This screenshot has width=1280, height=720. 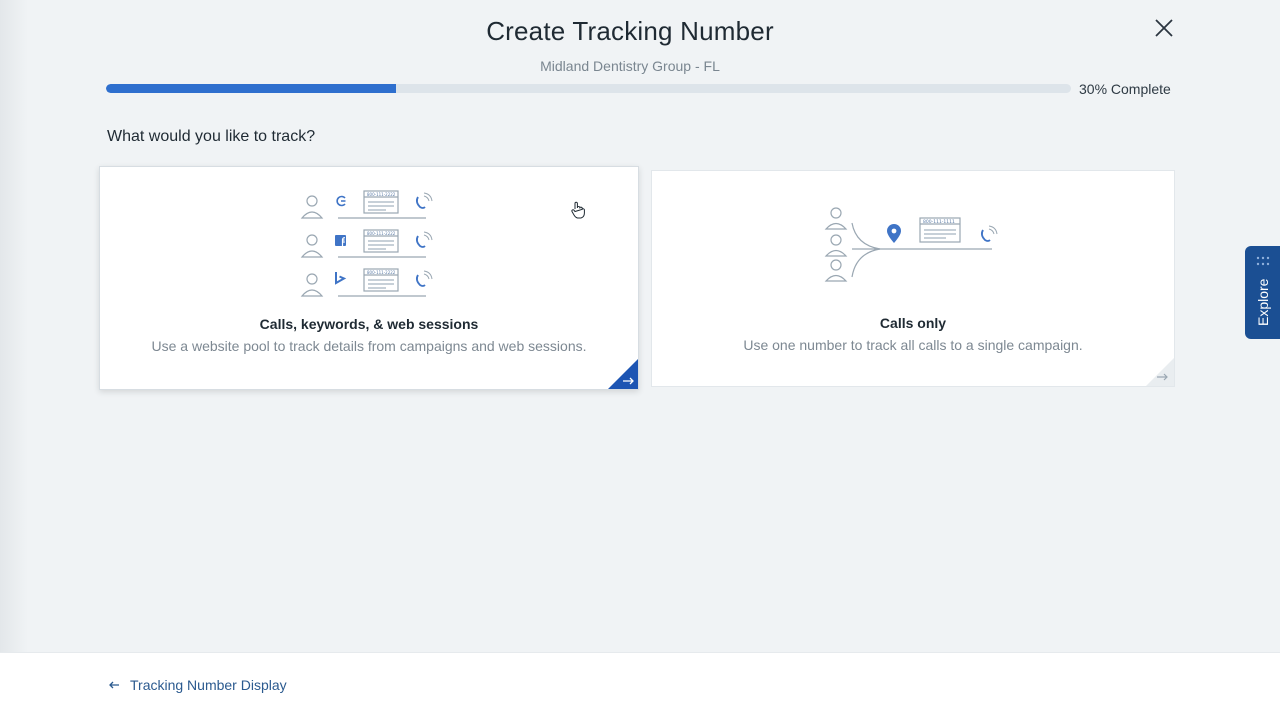 I want to click on grid-dots-icon, so click(x=1263, y=261).